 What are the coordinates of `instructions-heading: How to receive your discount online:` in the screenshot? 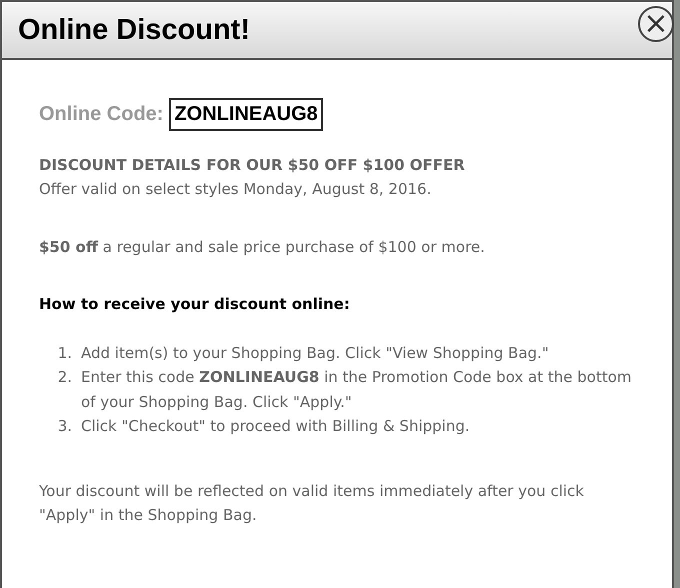 It's located at (195, 304).